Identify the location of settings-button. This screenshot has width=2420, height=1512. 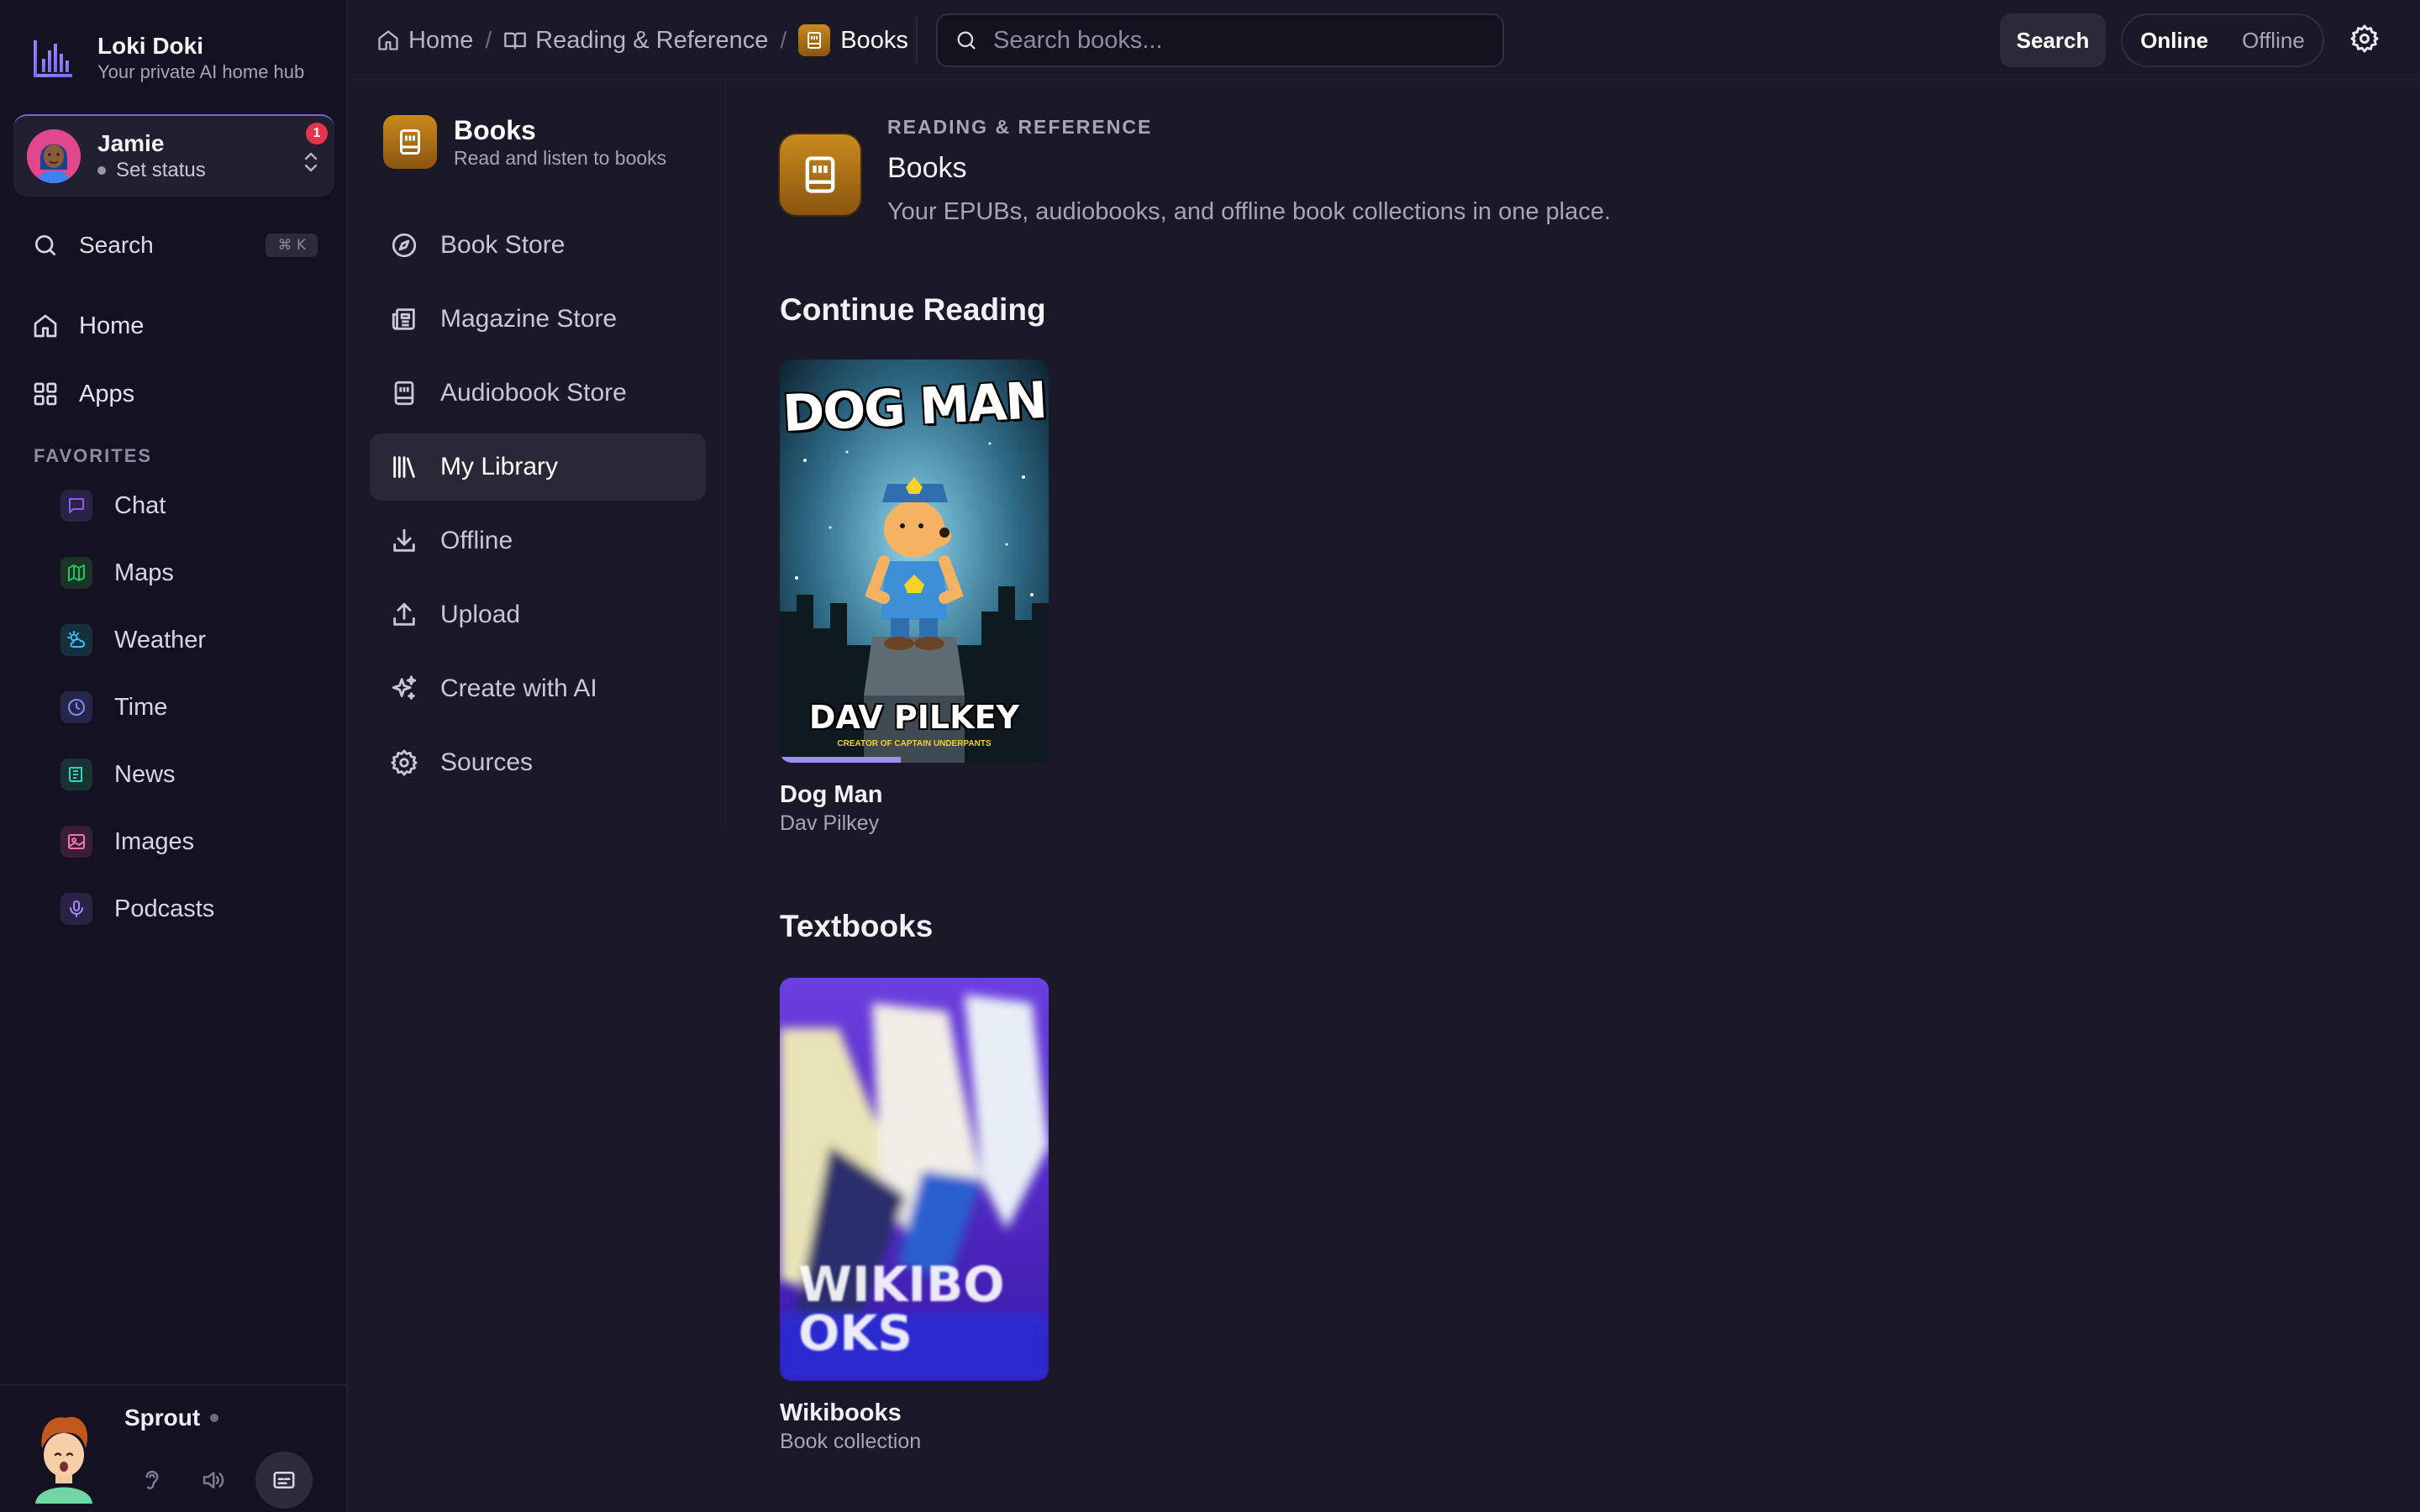
(2364, 39).